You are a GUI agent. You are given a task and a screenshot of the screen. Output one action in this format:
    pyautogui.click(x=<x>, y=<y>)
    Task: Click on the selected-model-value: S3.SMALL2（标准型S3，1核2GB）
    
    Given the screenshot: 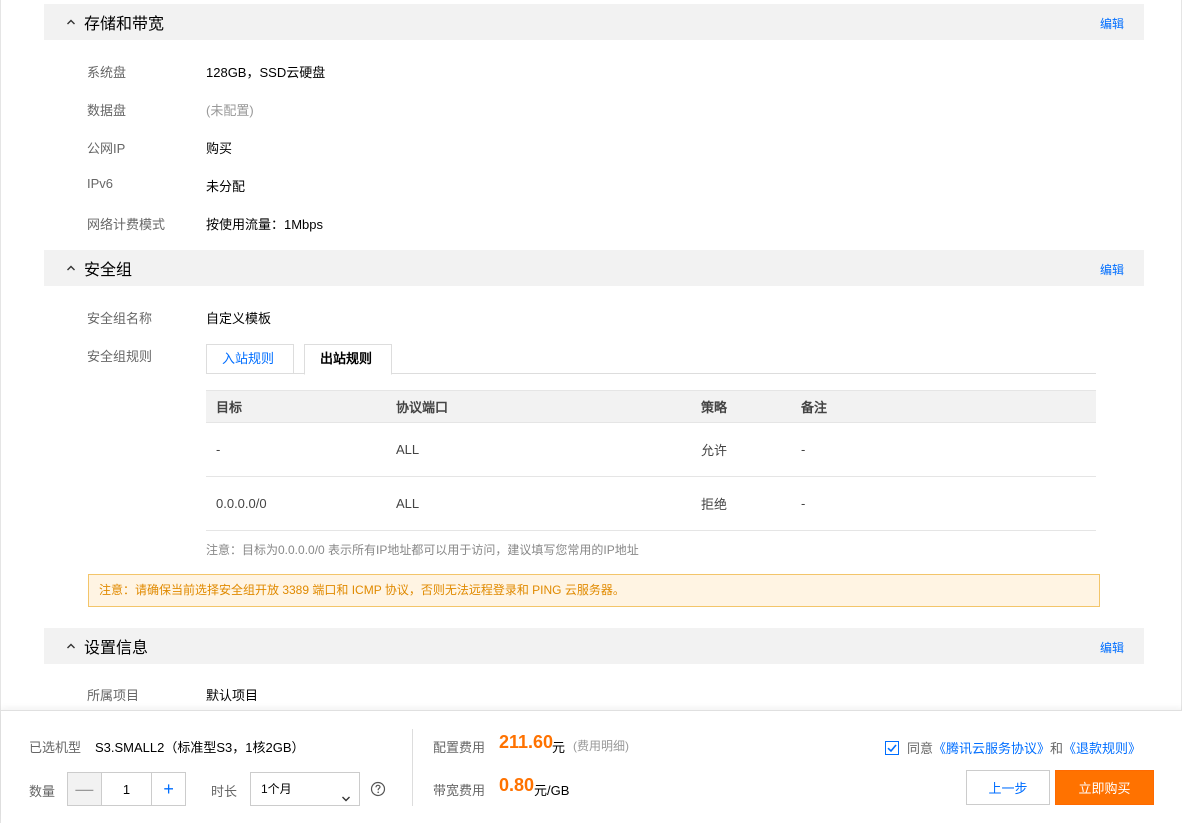 What is the action you would take?
    pyautogui.click(x=200, y=747)
    